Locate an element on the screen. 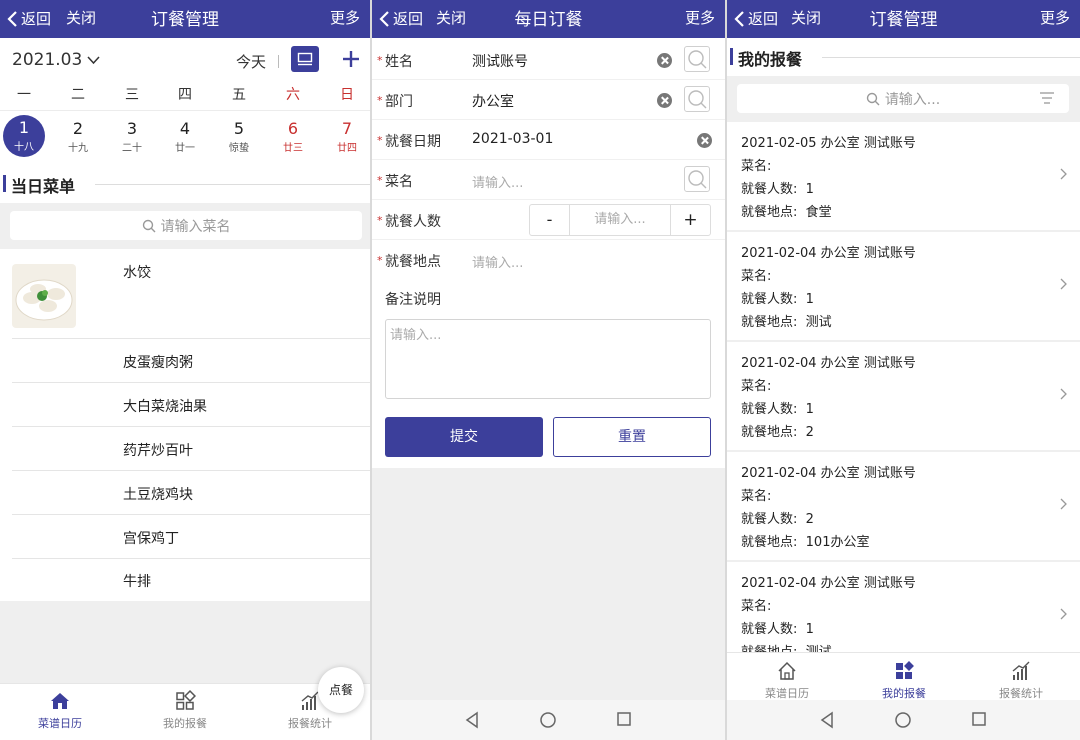 This screenshot has height=740, width=1080. calendar-day: 5 惊蛰 is located at coordinates (239, 136).